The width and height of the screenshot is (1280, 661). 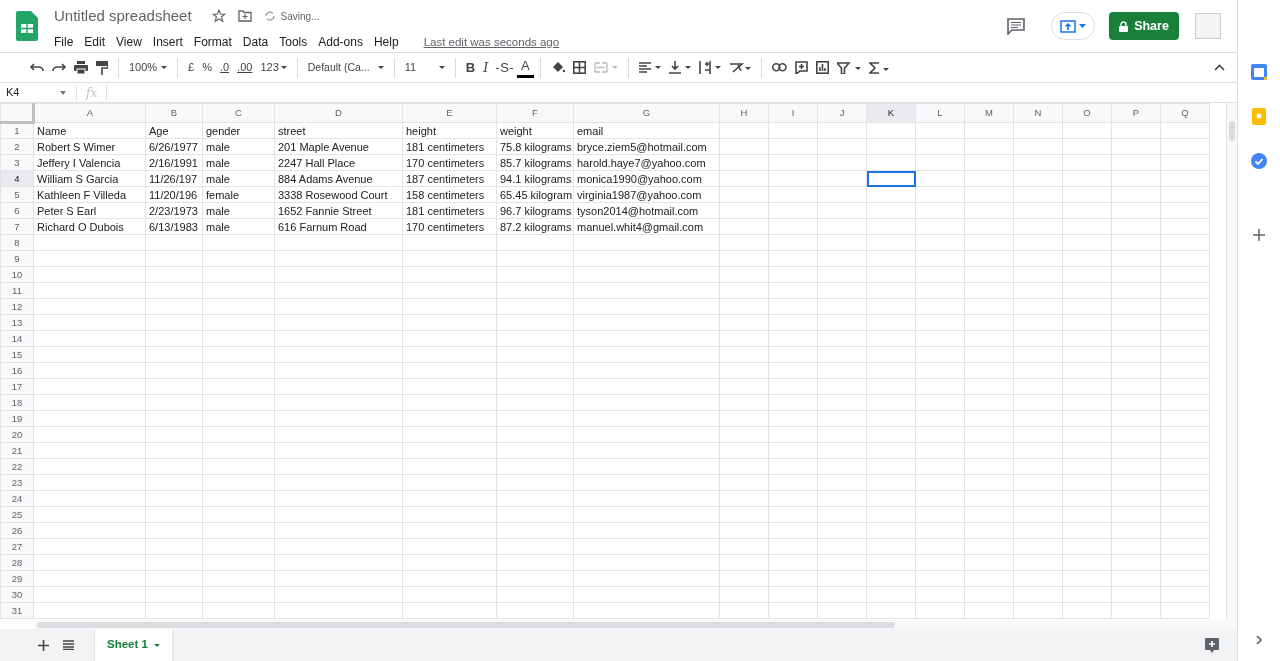 I want to click on filter-icon, so click(x=848, y=67).